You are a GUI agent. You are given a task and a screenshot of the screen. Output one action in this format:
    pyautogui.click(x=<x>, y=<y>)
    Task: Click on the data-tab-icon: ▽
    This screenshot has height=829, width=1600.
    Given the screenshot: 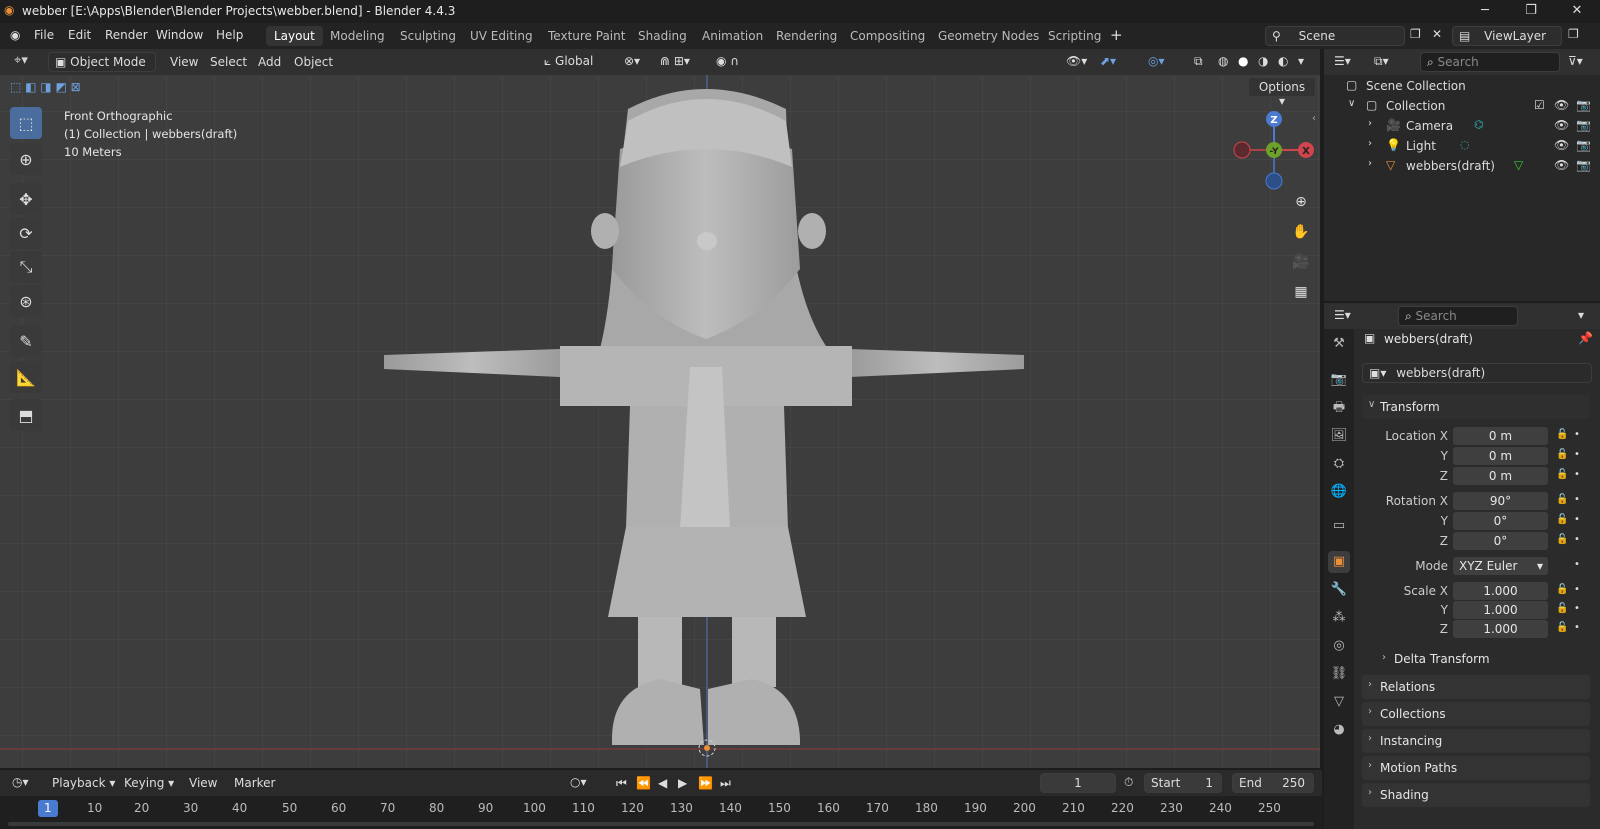 What is the action you would take?
    pyautogui.click(x=1339, y=702)
    